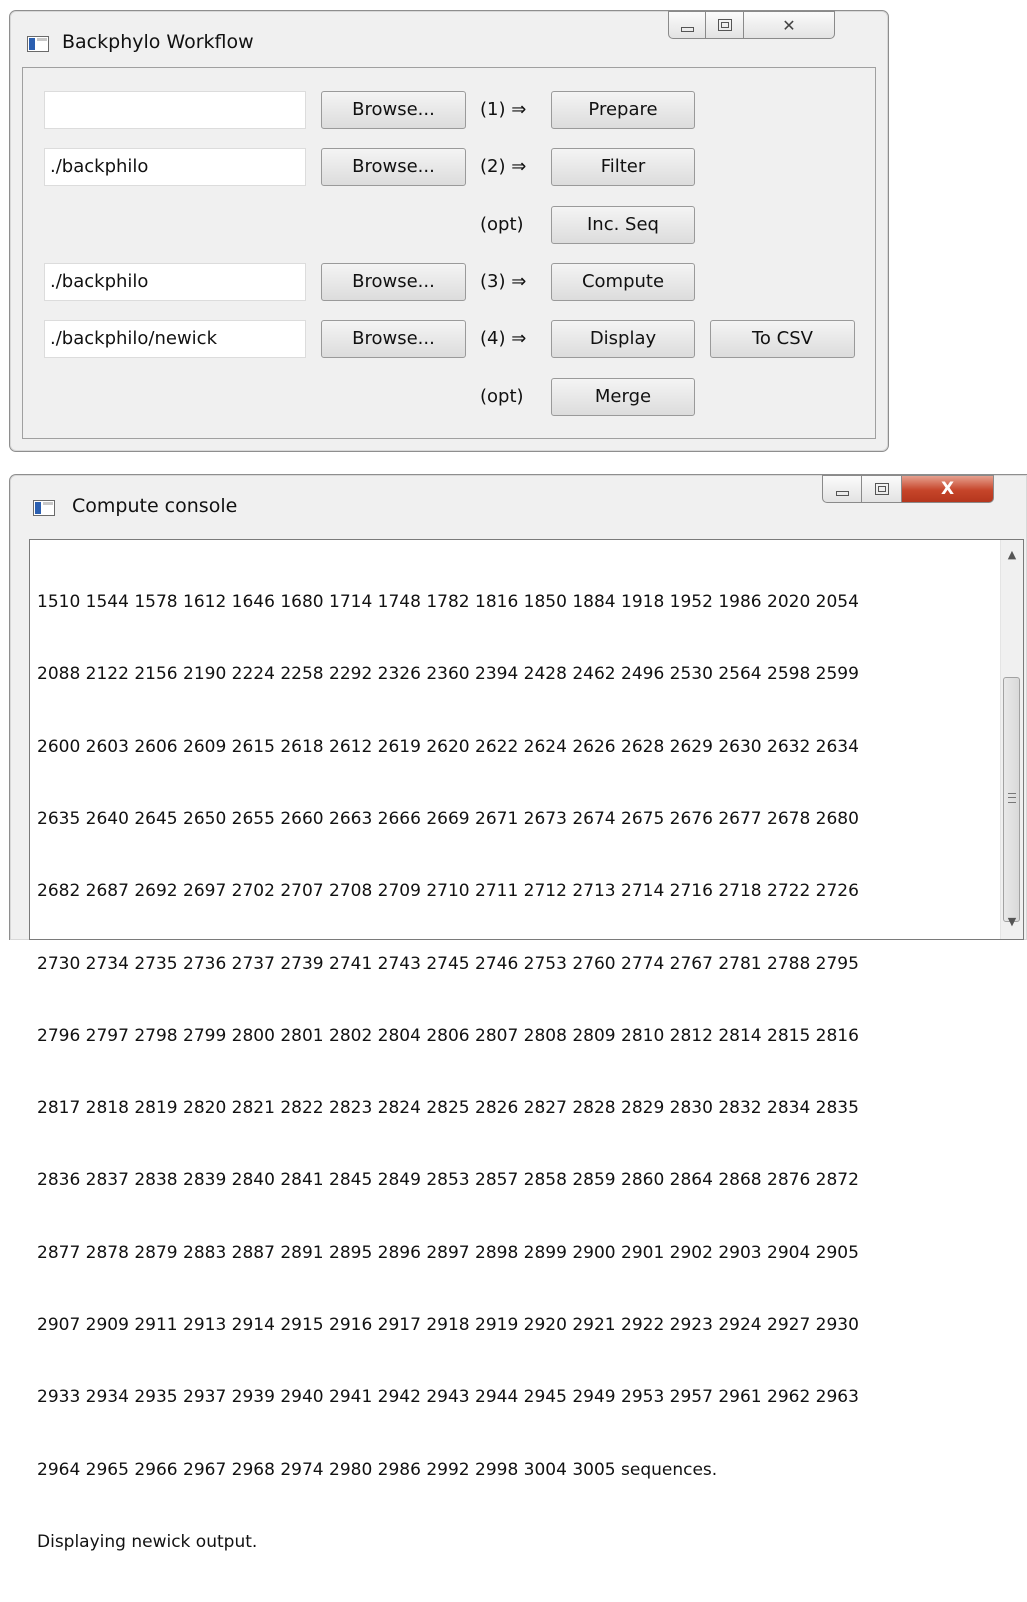  Describe the element at coordinates (449, 39) in the screenshot. I see `workflow-titlebar: Backphylo Workflow ✕` at that location.